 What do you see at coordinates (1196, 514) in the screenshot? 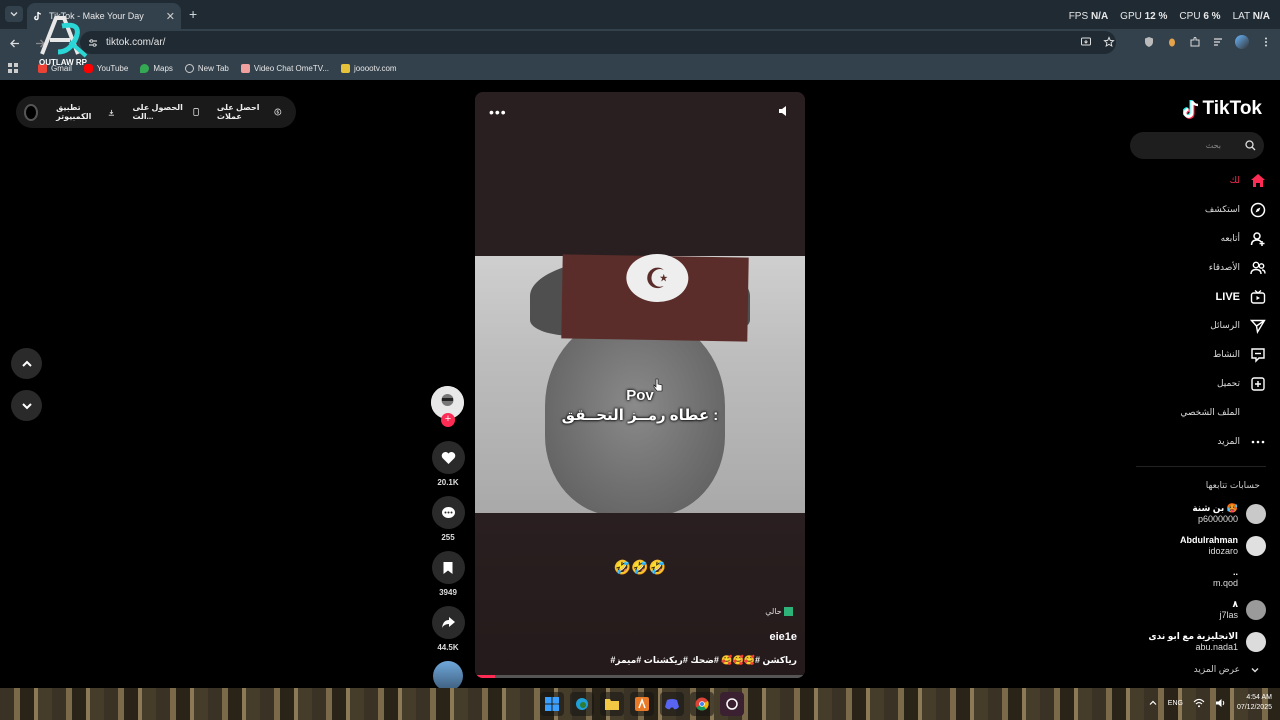
I see `account-item: بن شنة 🥵 p6000000` at bounding box center [1196, 514].